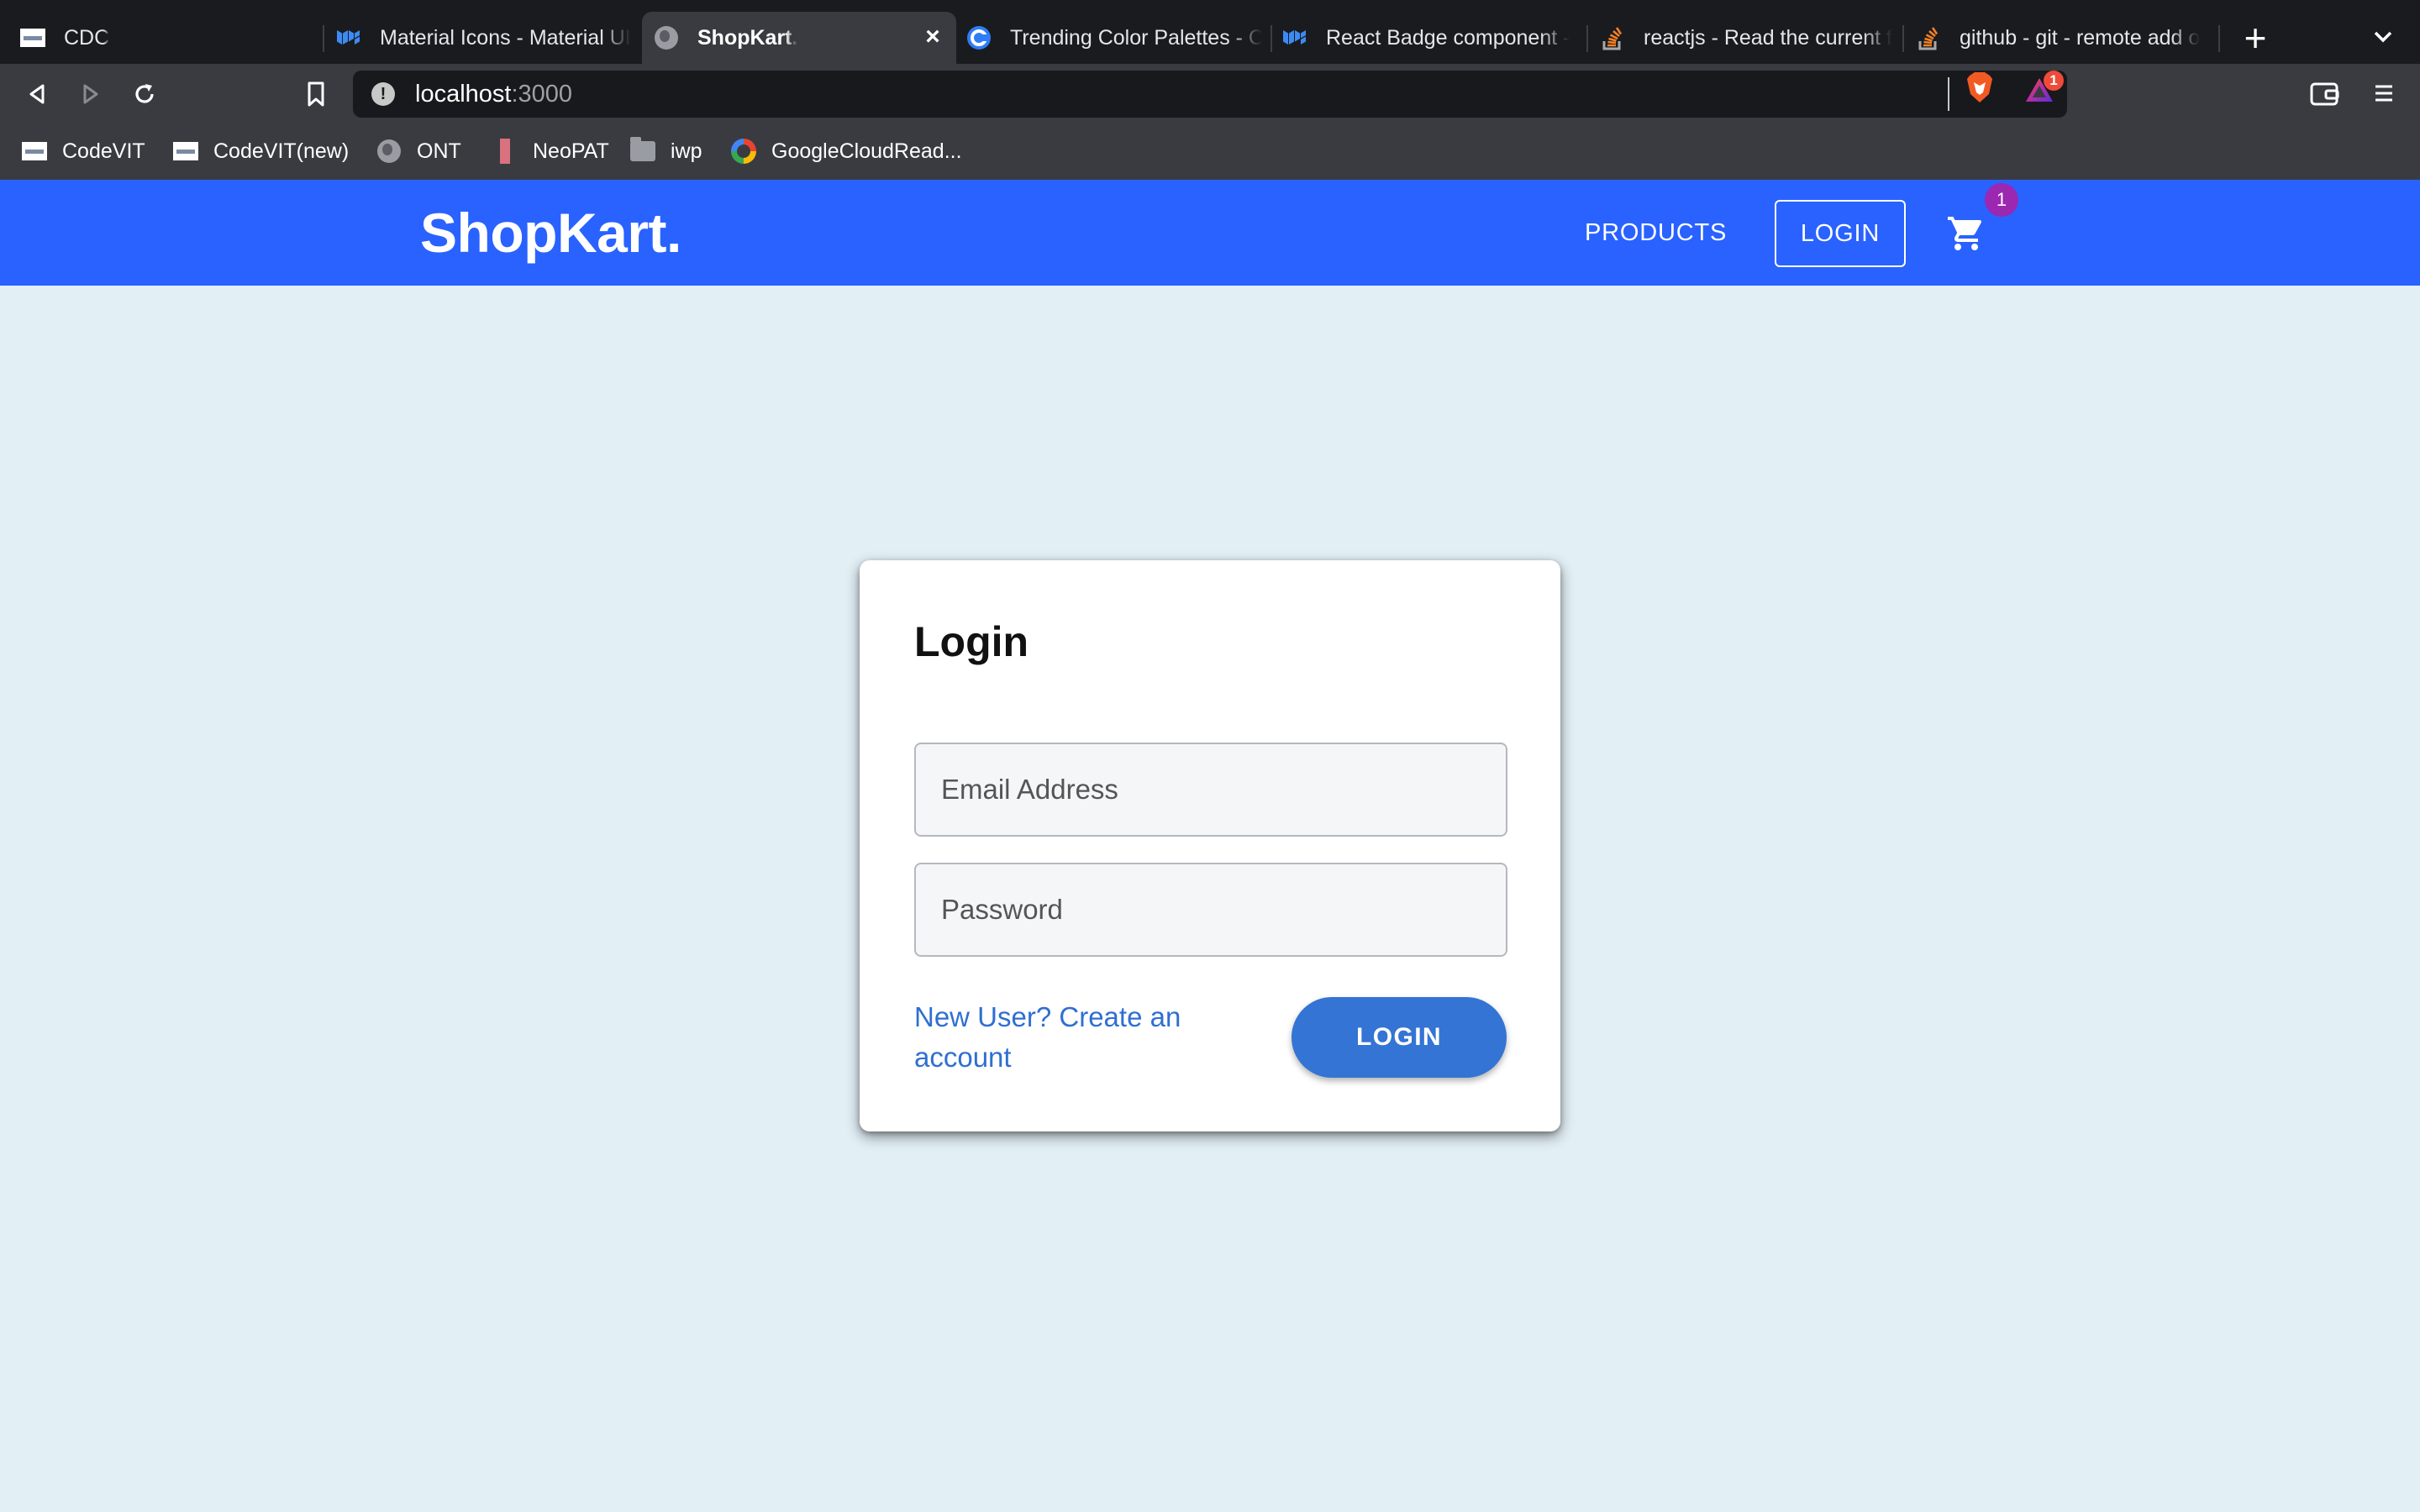  What do you see at coordinates (933, 37) in the screenshot?
I see `close-tab-icon: ×` at bounding box center [933, 37].